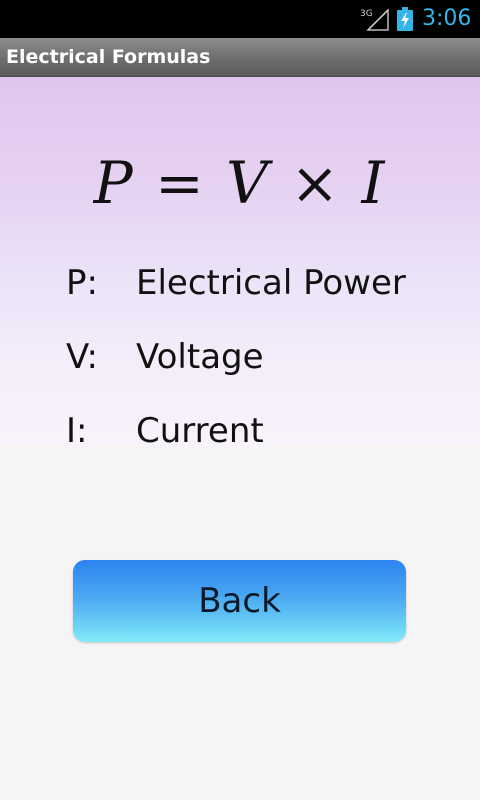 The height and width of the screenshot is (800, 480). Describe the element at coordinates (271, 283) in the screenshot. I see `definition-meaning: Electrical Power` at that location.